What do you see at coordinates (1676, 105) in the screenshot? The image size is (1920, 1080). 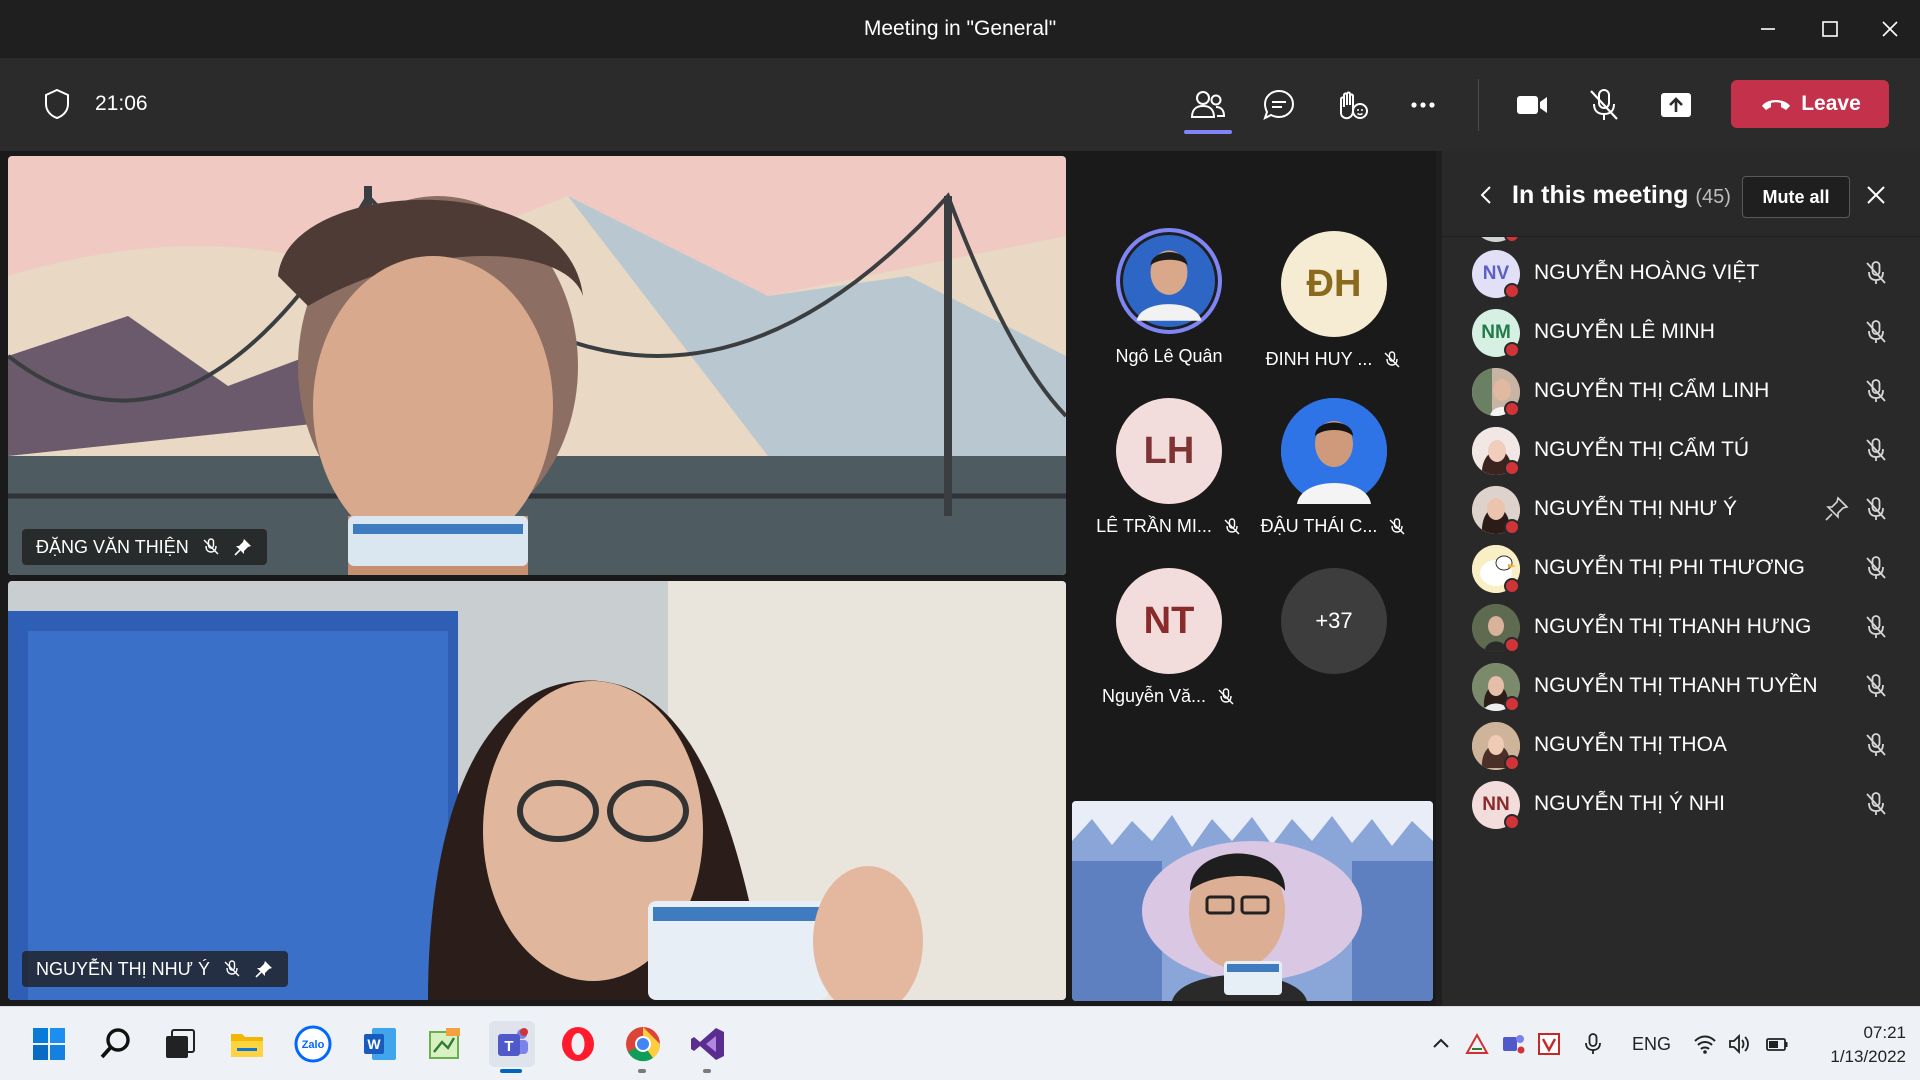 I see `share-icon` at bounding box center [1676, 105].